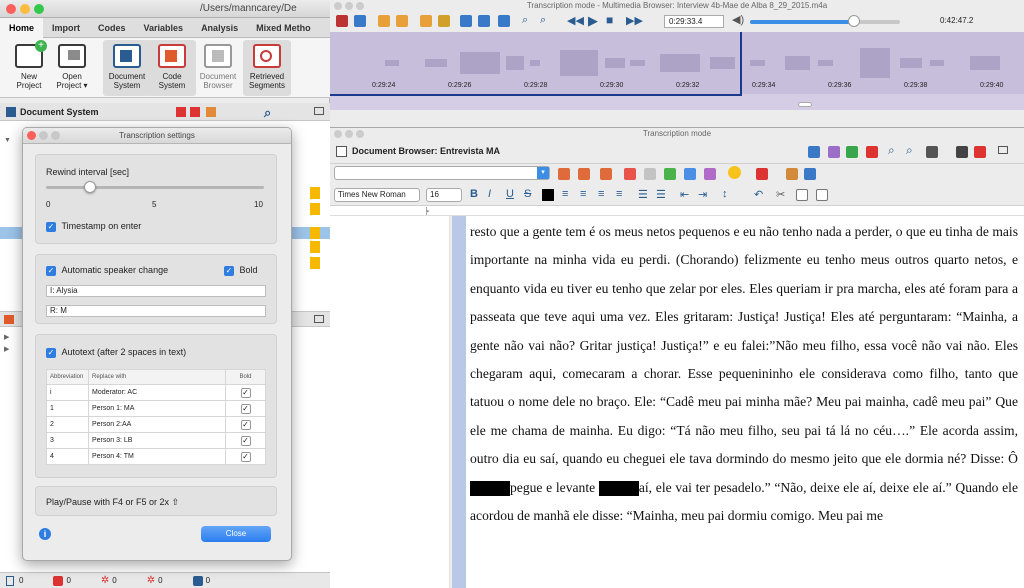 This screenshot has width=1024, height=588. What do you see at coordinates (710, 174) in the screenshot?
I see `purple-highlighter-icon` at bounding box center [710, 174].